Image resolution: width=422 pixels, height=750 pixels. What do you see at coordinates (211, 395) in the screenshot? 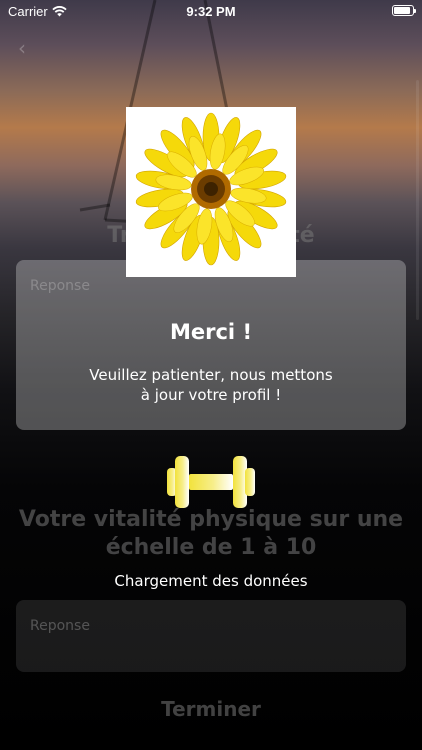
I see `thank-you-message-line2: à jour votre profil !` at bounding box center [211, 395].